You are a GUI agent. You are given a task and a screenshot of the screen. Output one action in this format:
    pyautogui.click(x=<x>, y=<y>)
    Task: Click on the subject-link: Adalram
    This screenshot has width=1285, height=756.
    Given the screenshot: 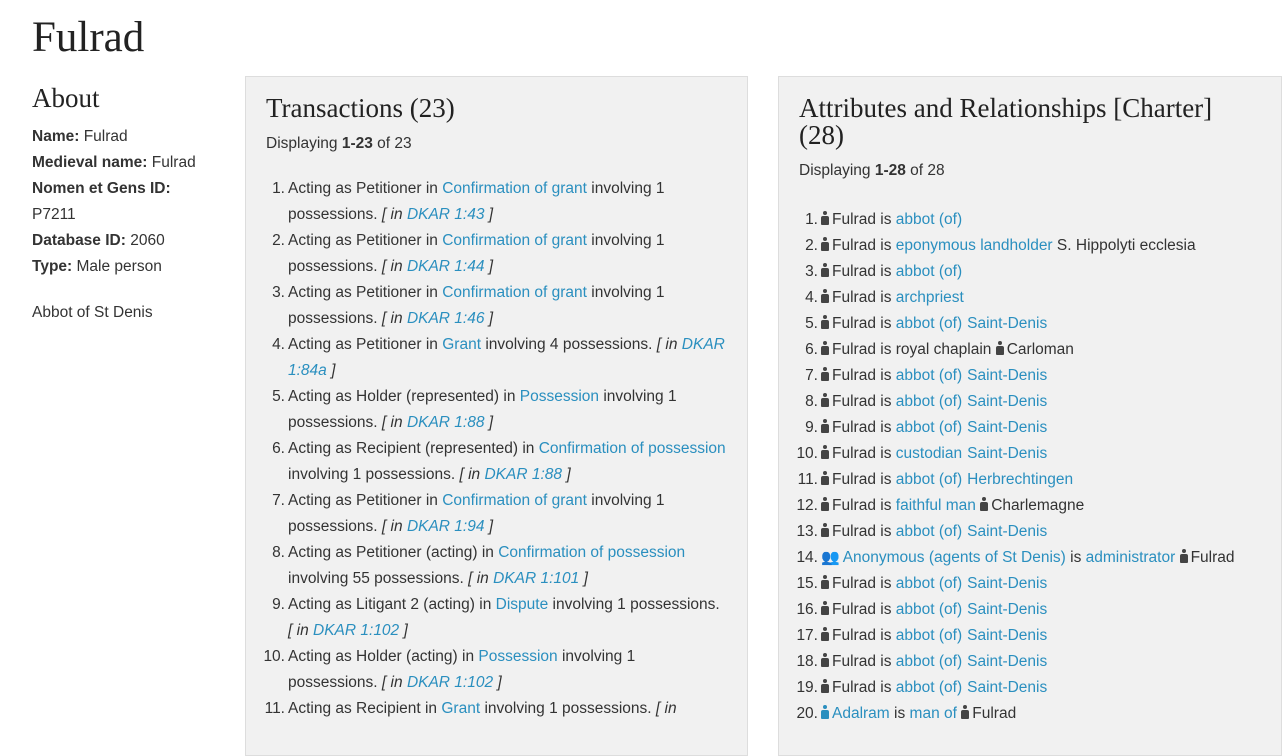 What is the action you would take?
    pyautogui.click(x=861, y=713)
    